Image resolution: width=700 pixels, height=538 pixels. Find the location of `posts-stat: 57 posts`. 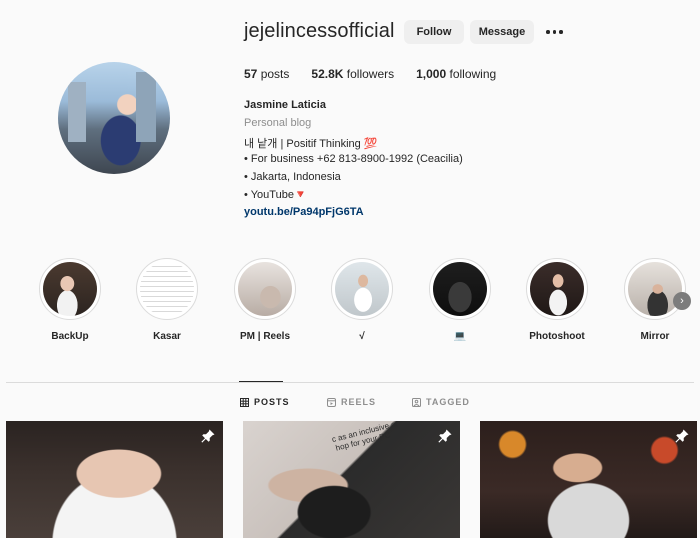

posts-stat: 57 posts is located at coordinates (266, 74).